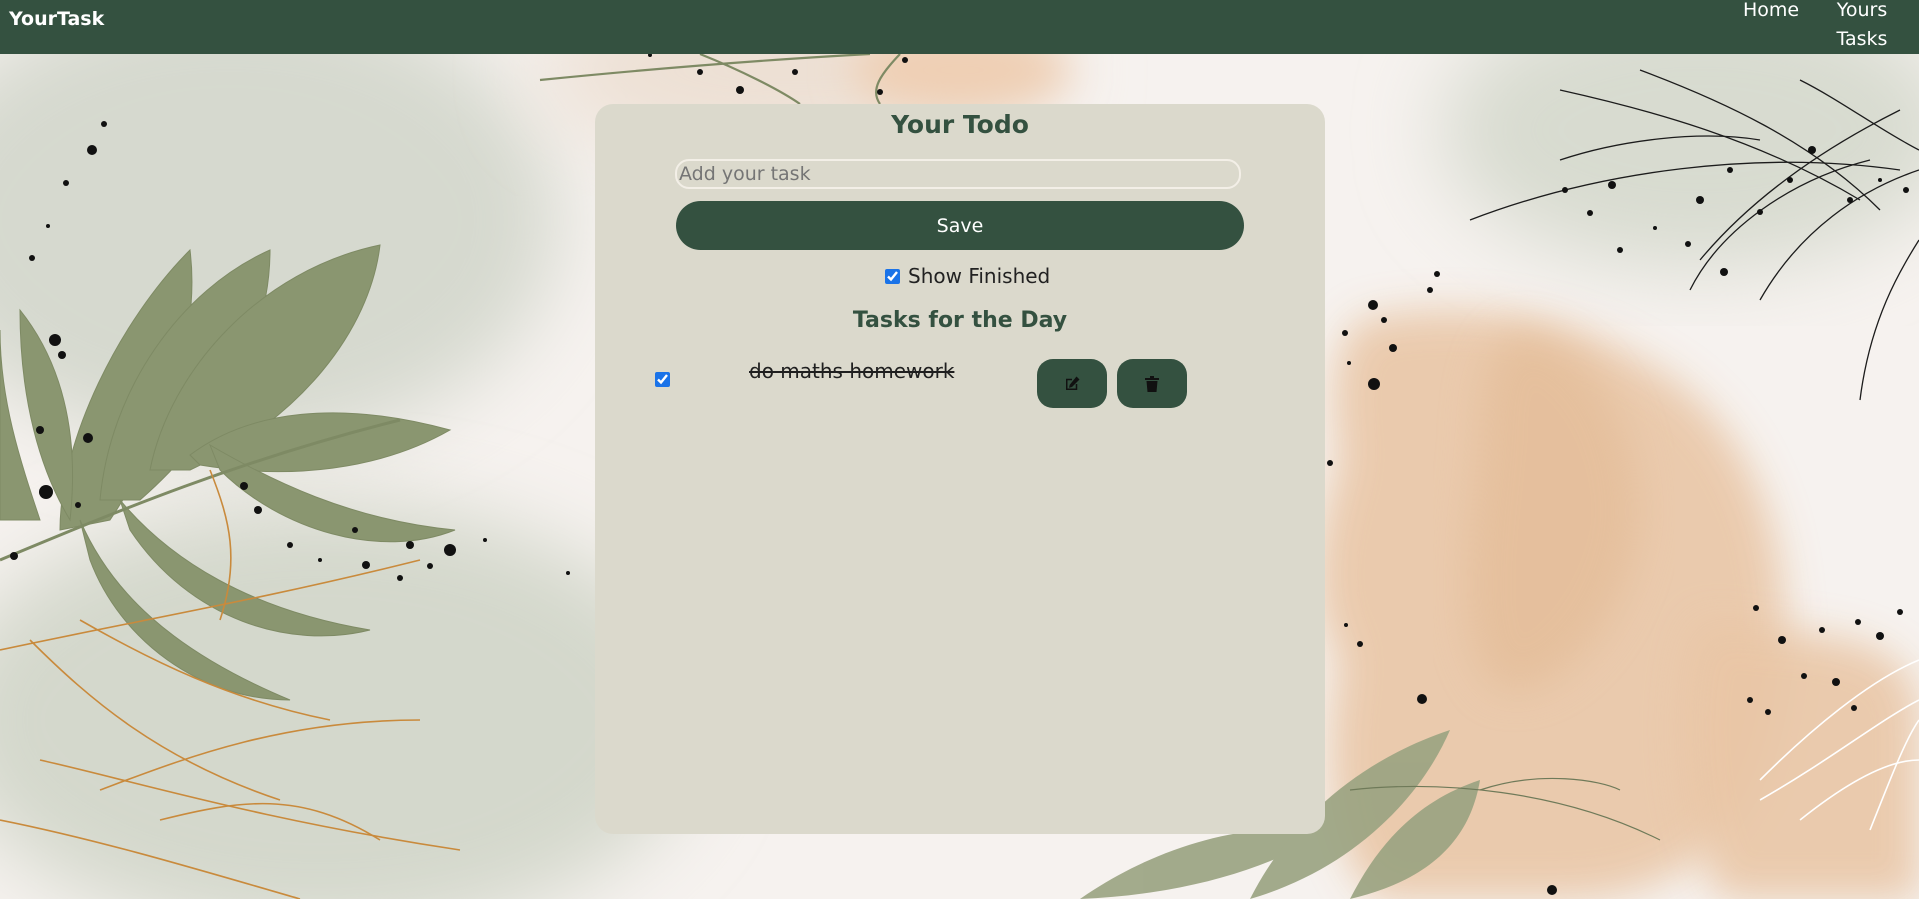 This screenshot has width=1919, height=899. What do you see at coordinates (852, 371) in the screenshot?
I see `task-text: do maths homework` at bounding box center [852, 371].